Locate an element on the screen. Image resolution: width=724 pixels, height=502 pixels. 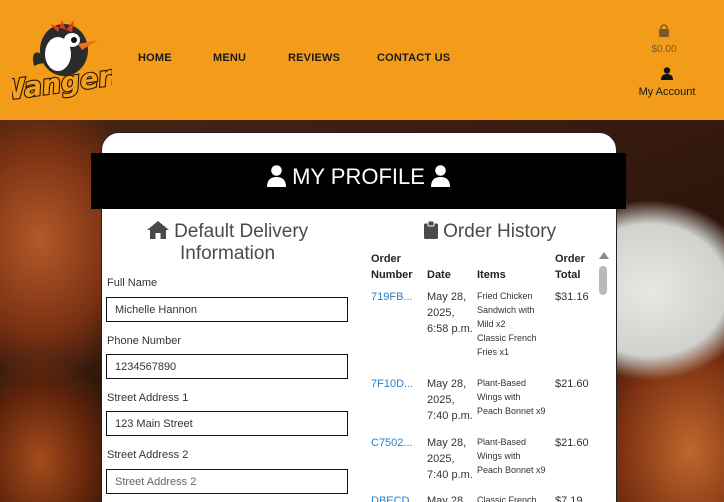
order-date: May 28, is located at coordinates (447, 498).